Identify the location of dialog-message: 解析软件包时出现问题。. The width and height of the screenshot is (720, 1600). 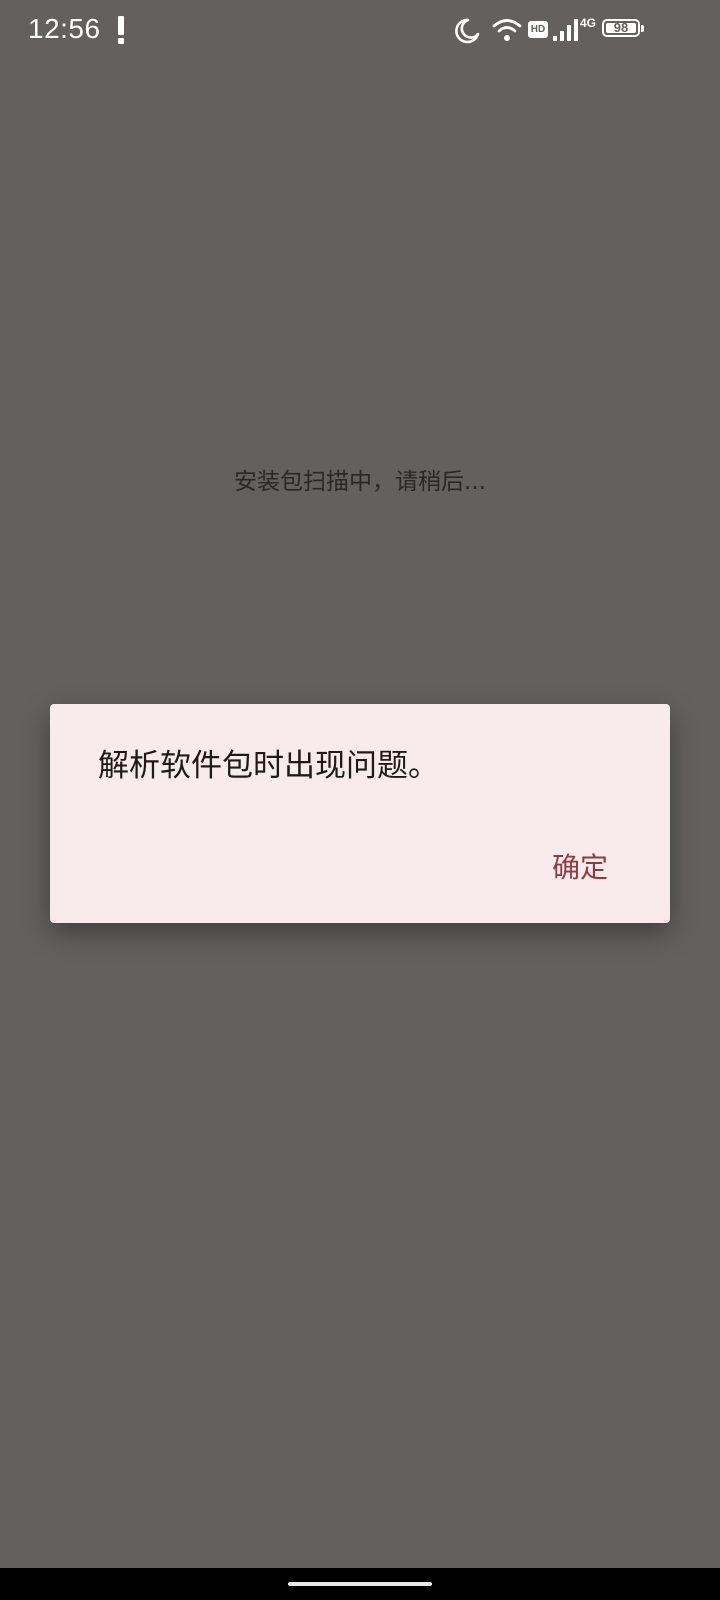
(268, 766).